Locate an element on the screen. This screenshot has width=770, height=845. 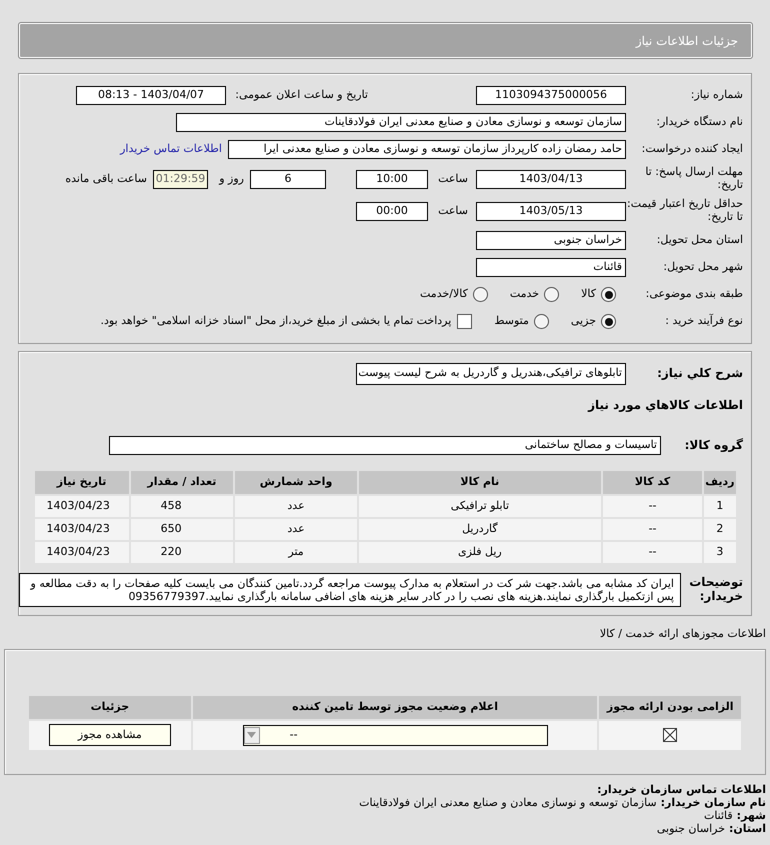
field-label: طبقه بندی موضوعی: is located at coordinates (694, 294).